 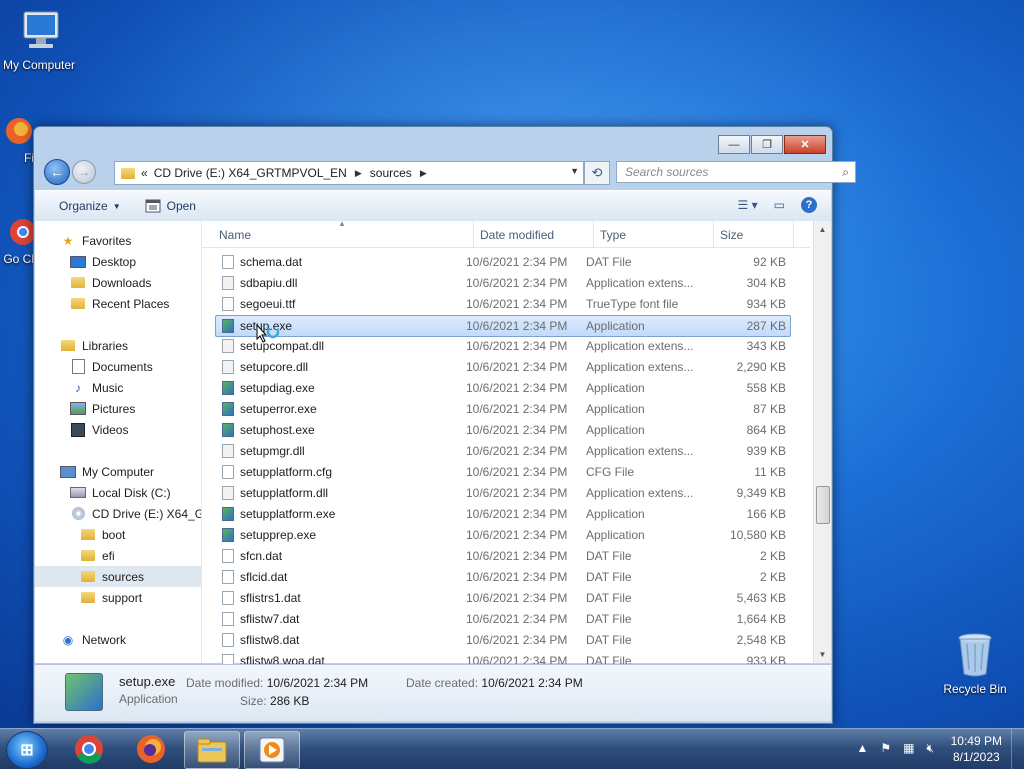 What do you see at coordinates (144, 173) in the screenshot?
I see `address-overflow: «` at bounding box center [144, 173].